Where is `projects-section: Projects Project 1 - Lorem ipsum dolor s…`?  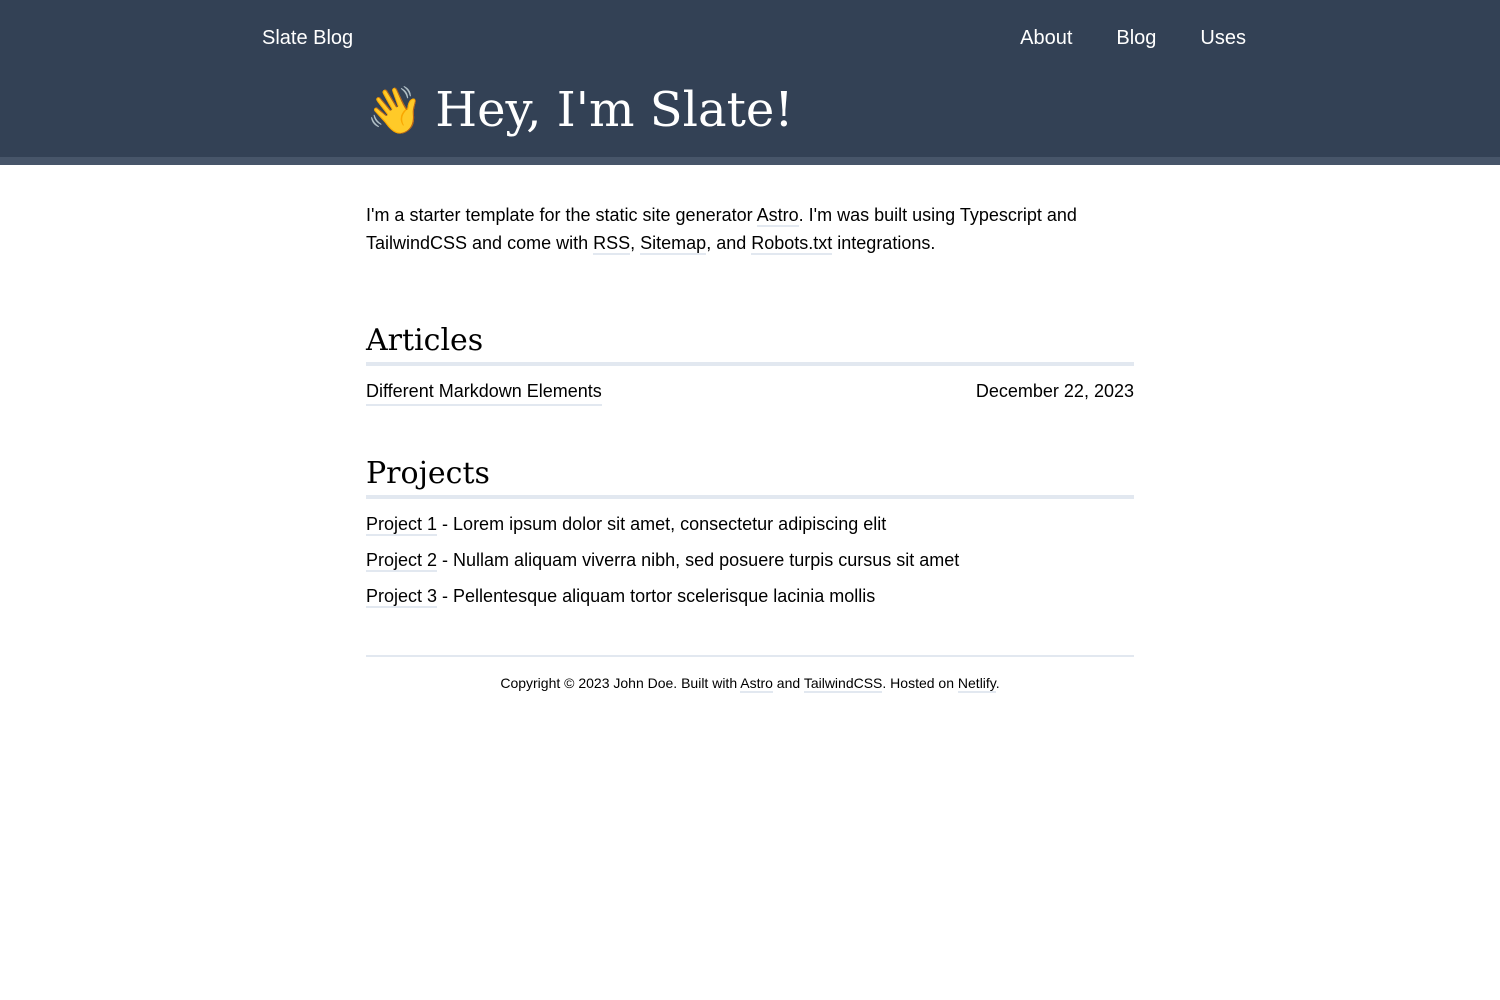
projects-section: Projects Project 1 - Lorem ipsum dolor s… is located at coordinates (750, 532).